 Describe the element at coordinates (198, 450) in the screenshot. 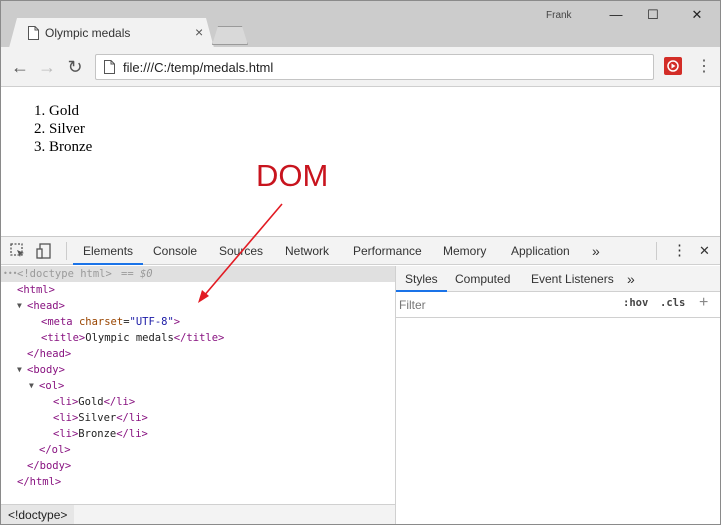

I see `dom-node-ol-close: </ol>` at that location.